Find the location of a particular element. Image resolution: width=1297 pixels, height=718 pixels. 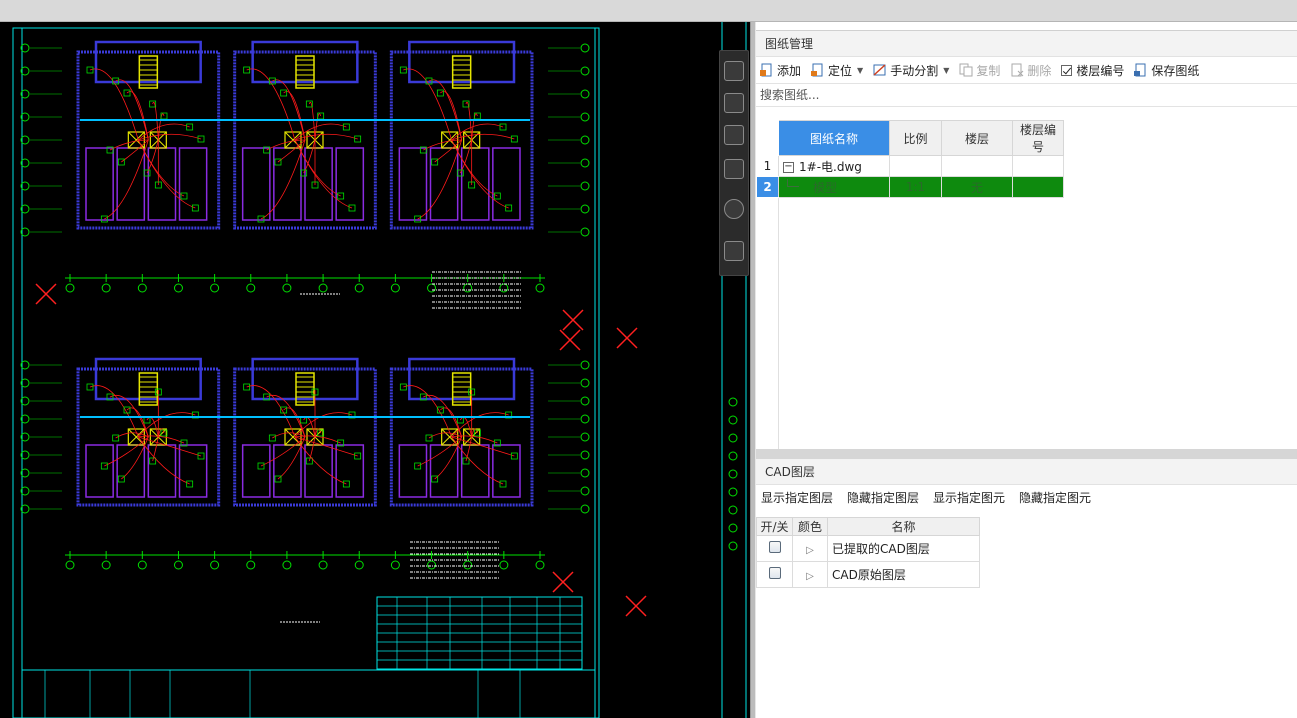

scale-cell: 1:1 is located at coordinates (915, 187).